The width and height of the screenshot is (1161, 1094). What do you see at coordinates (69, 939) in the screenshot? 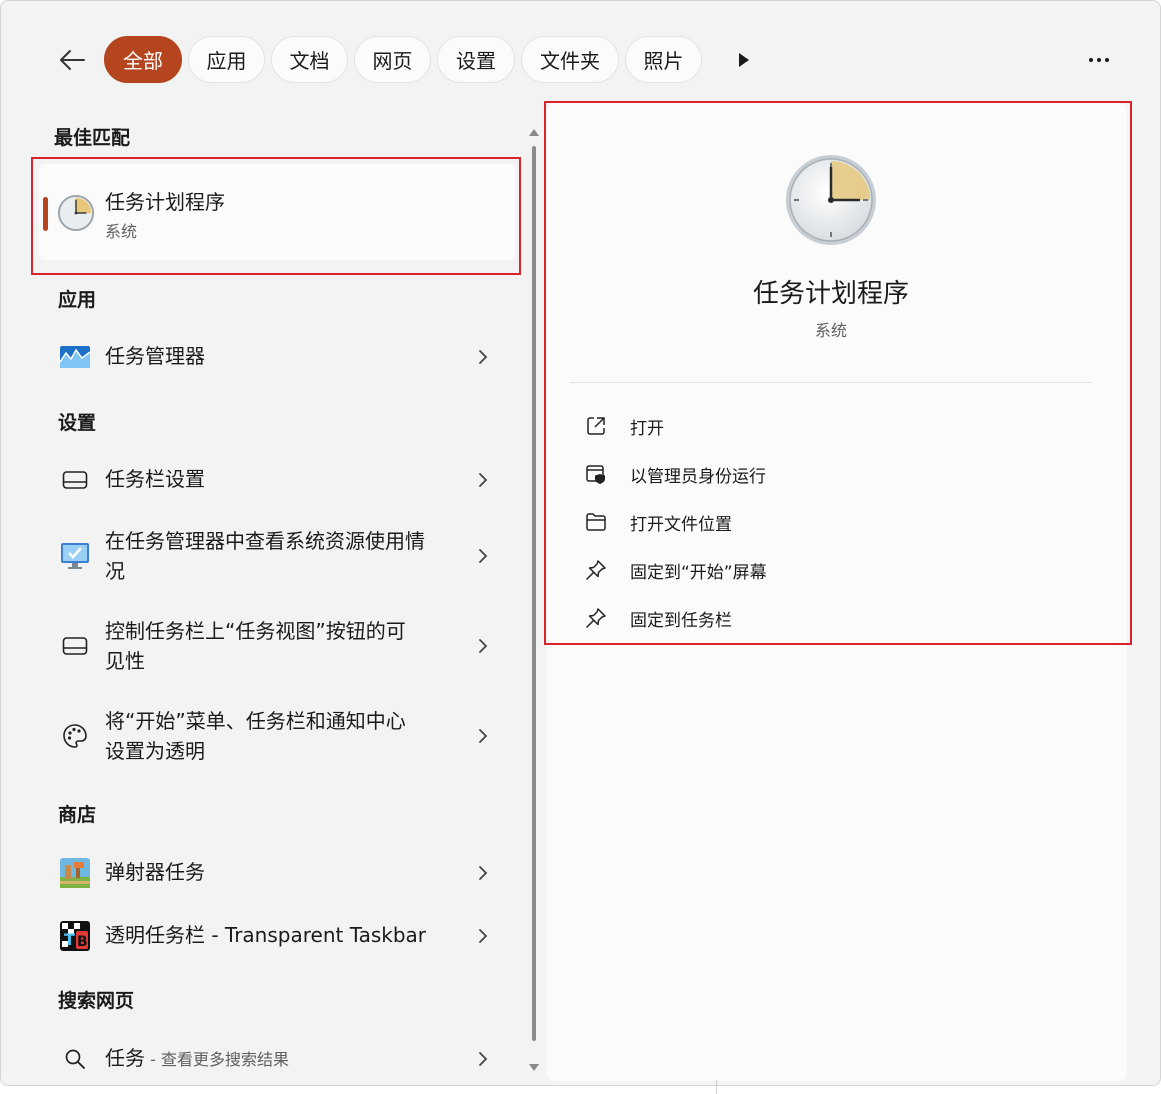
I see `svg-text: T` at bounding box center [69, 939].